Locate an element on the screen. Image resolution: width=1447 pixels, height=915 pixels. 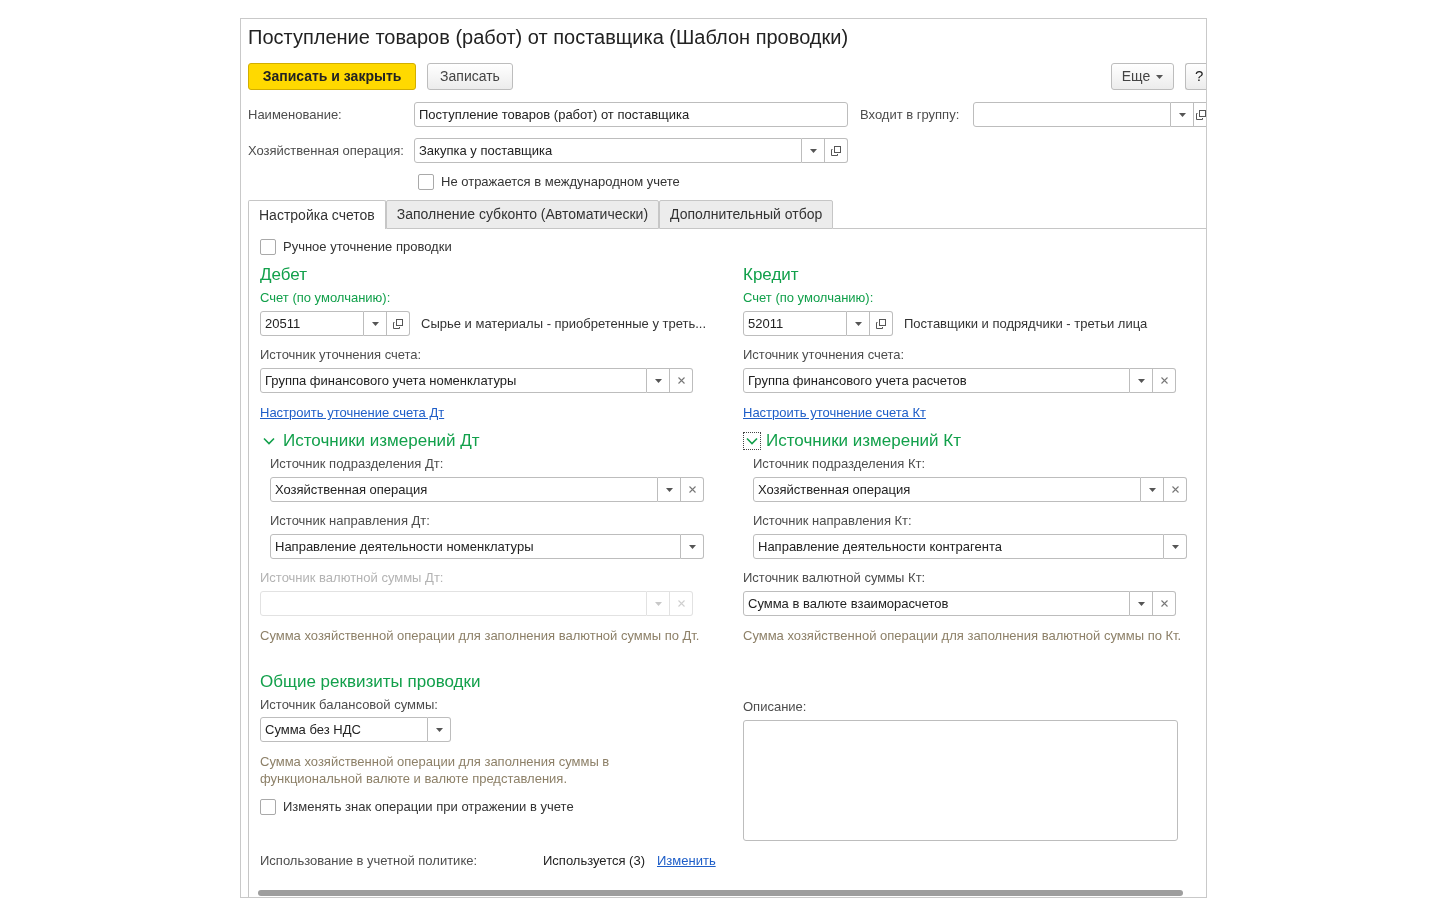
settings-link: Настроить уточнение счета Кт is located at coordinates (834, 413).